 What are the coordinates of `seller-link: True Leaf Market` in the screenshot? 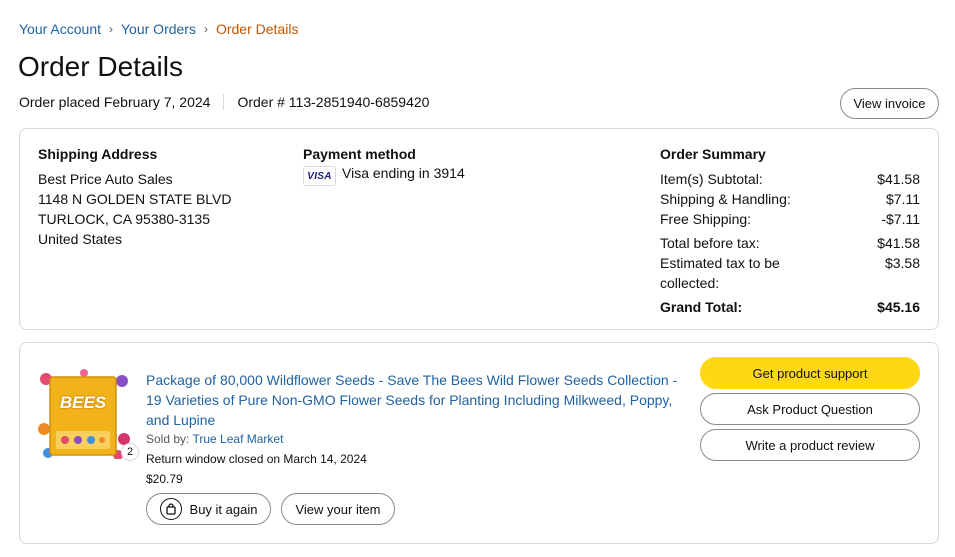 It's located at (237, 439).